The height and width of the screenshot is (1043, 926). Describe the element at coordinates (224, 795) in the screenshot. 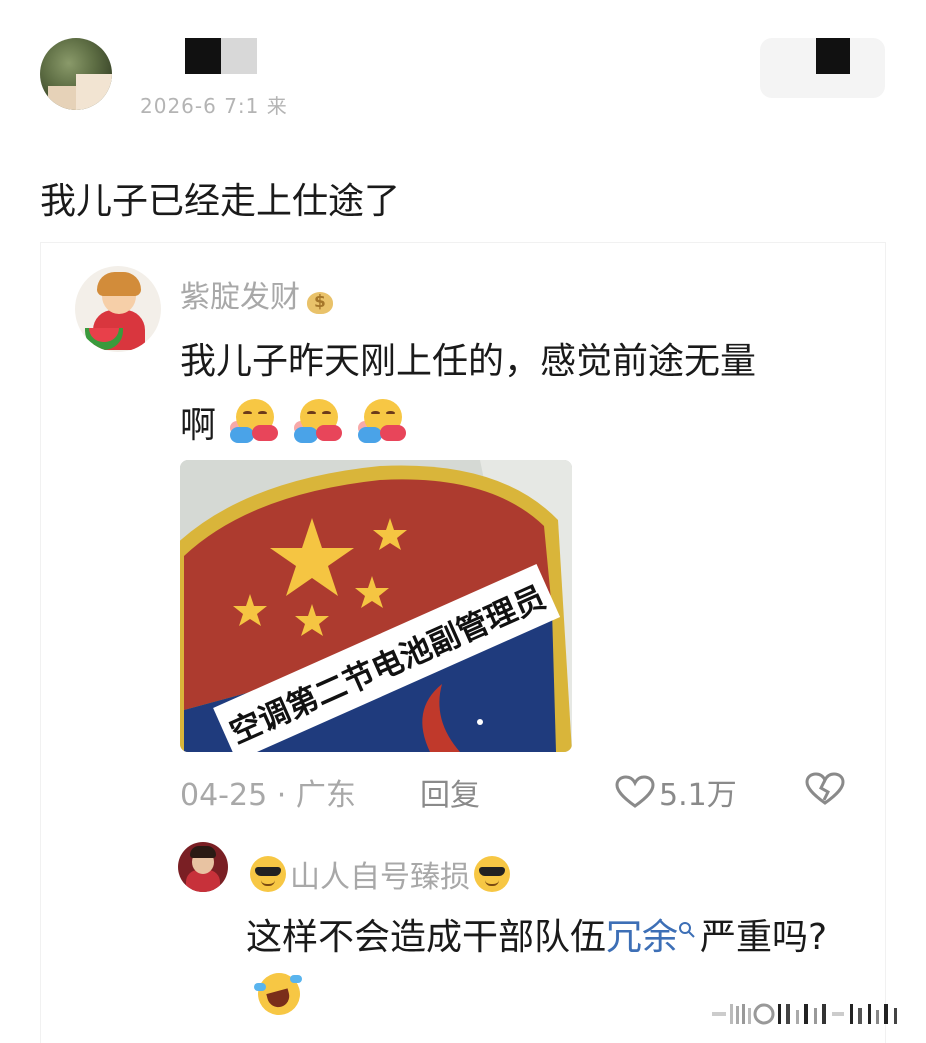

I see `comment-date: 04-25` at that location.